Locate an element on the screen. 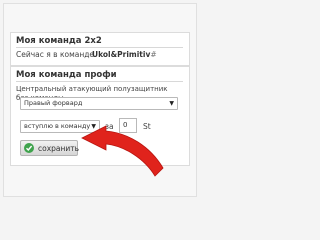 Image resolution: width=320 pixels, height=240 pixels. action-select: вступлю в команду ▼ is located at coordinates (60, 126).